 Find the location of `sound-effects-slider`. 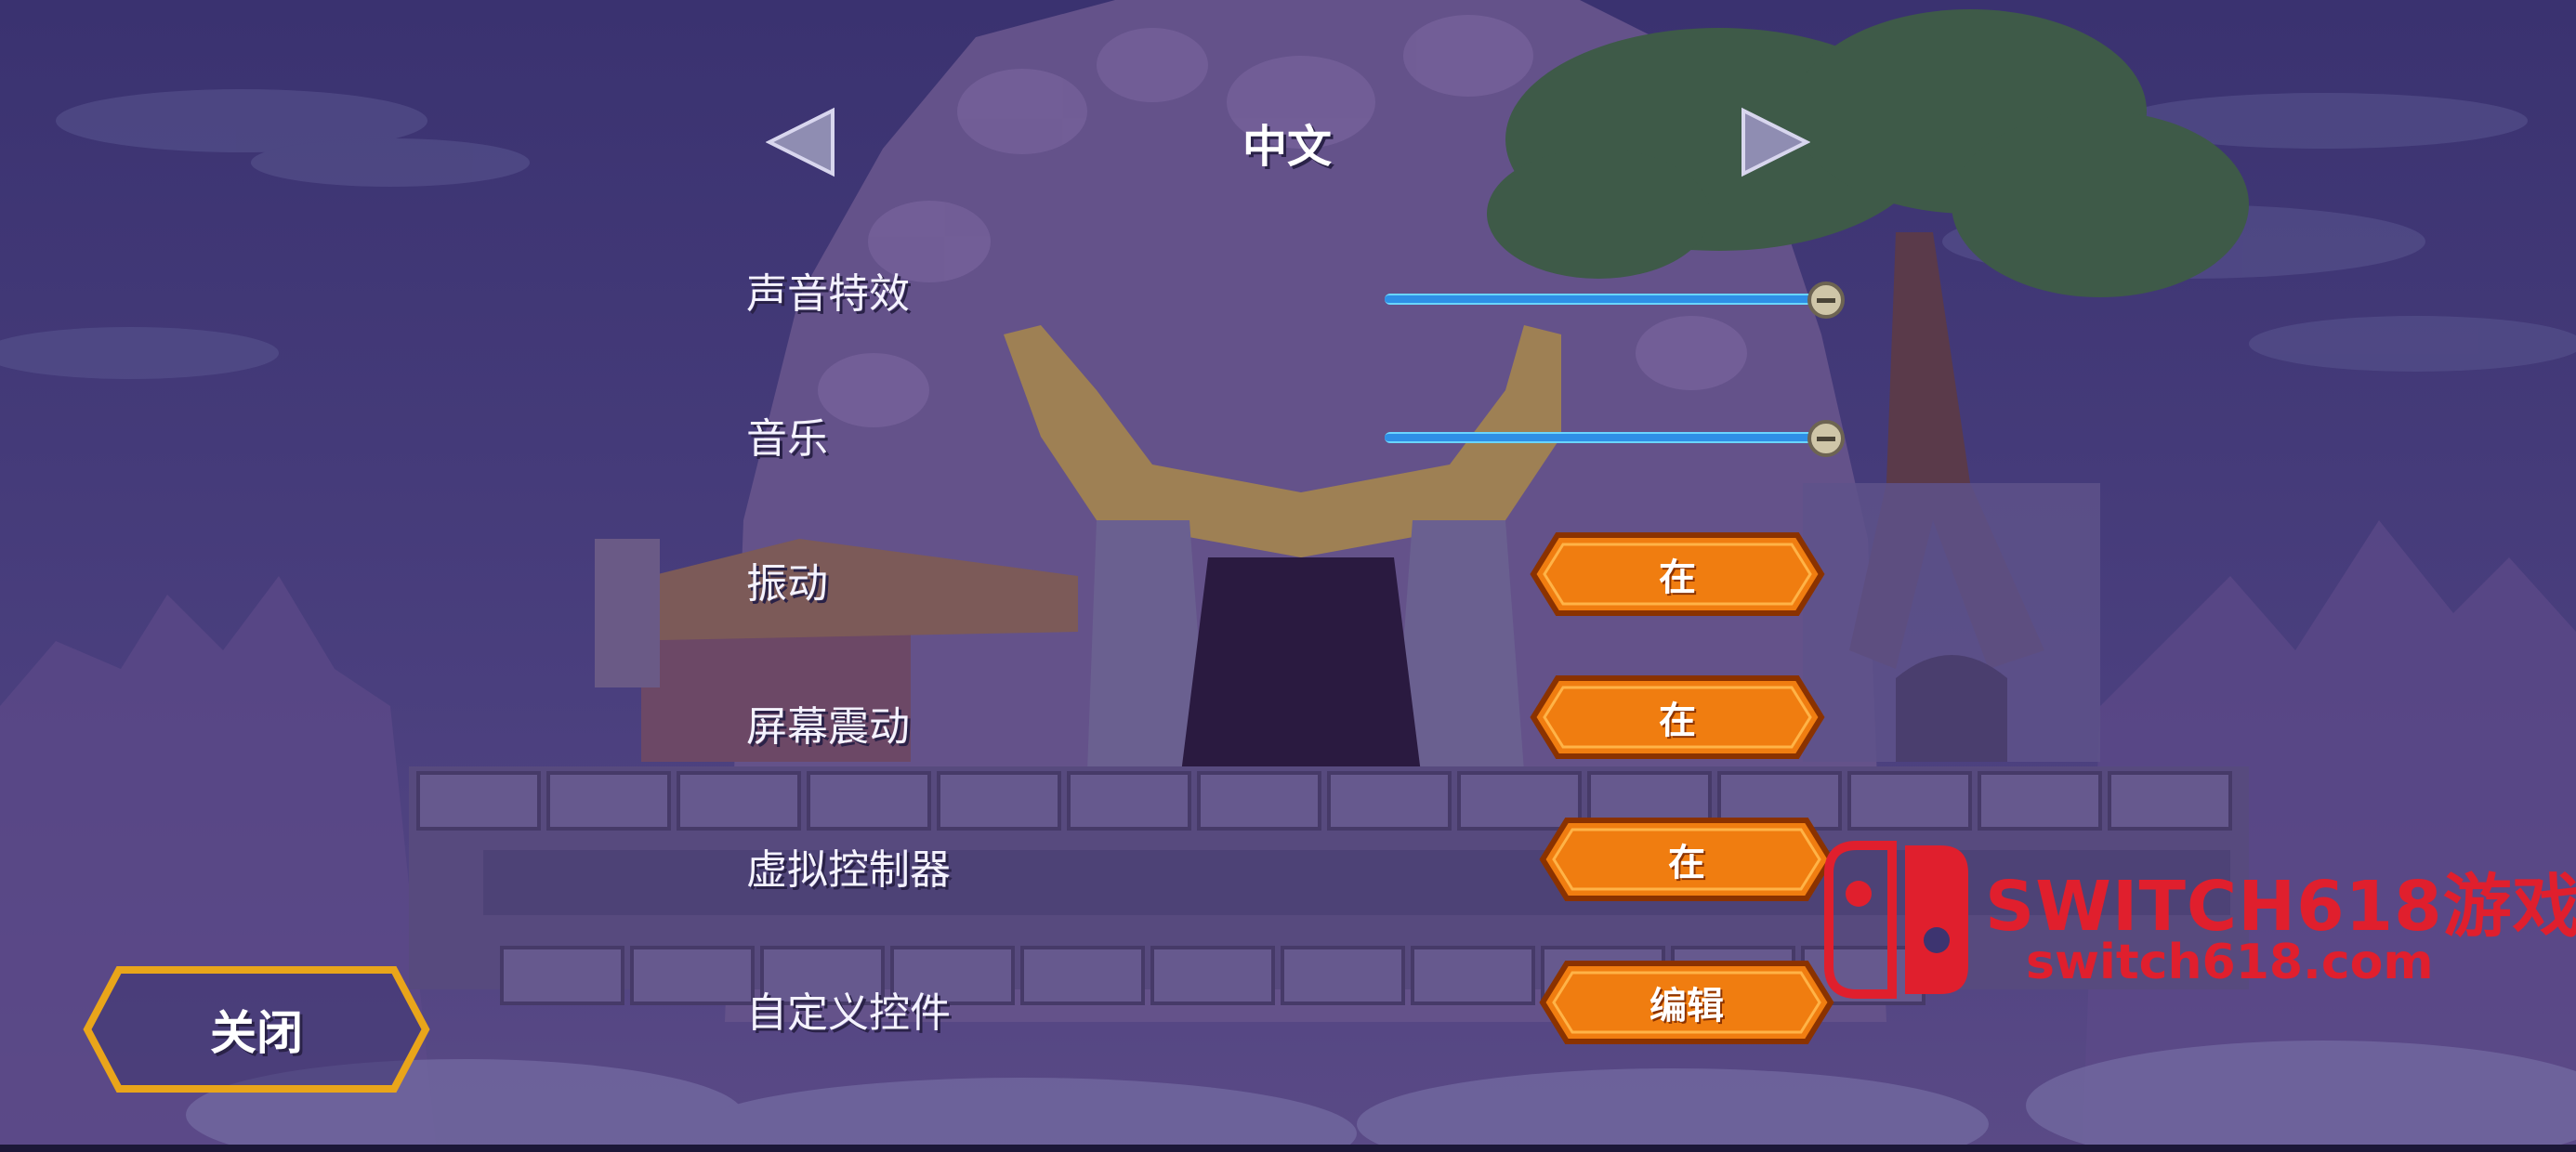

sound-effects-slider is located at coordinates (1615, 300).